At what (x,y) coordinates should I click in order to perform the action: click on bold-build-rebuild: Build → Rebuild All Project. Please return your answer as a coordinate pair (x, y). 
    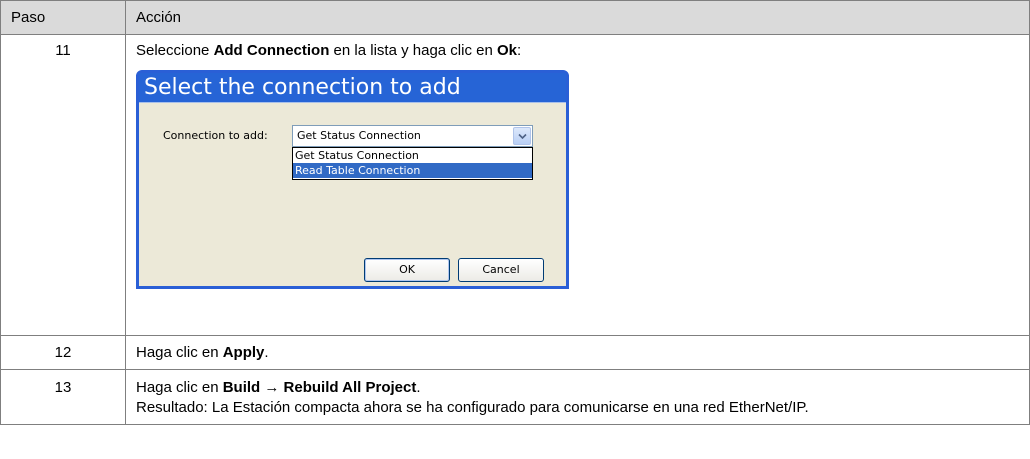
    Looking at the image, I should click on (319, 387).